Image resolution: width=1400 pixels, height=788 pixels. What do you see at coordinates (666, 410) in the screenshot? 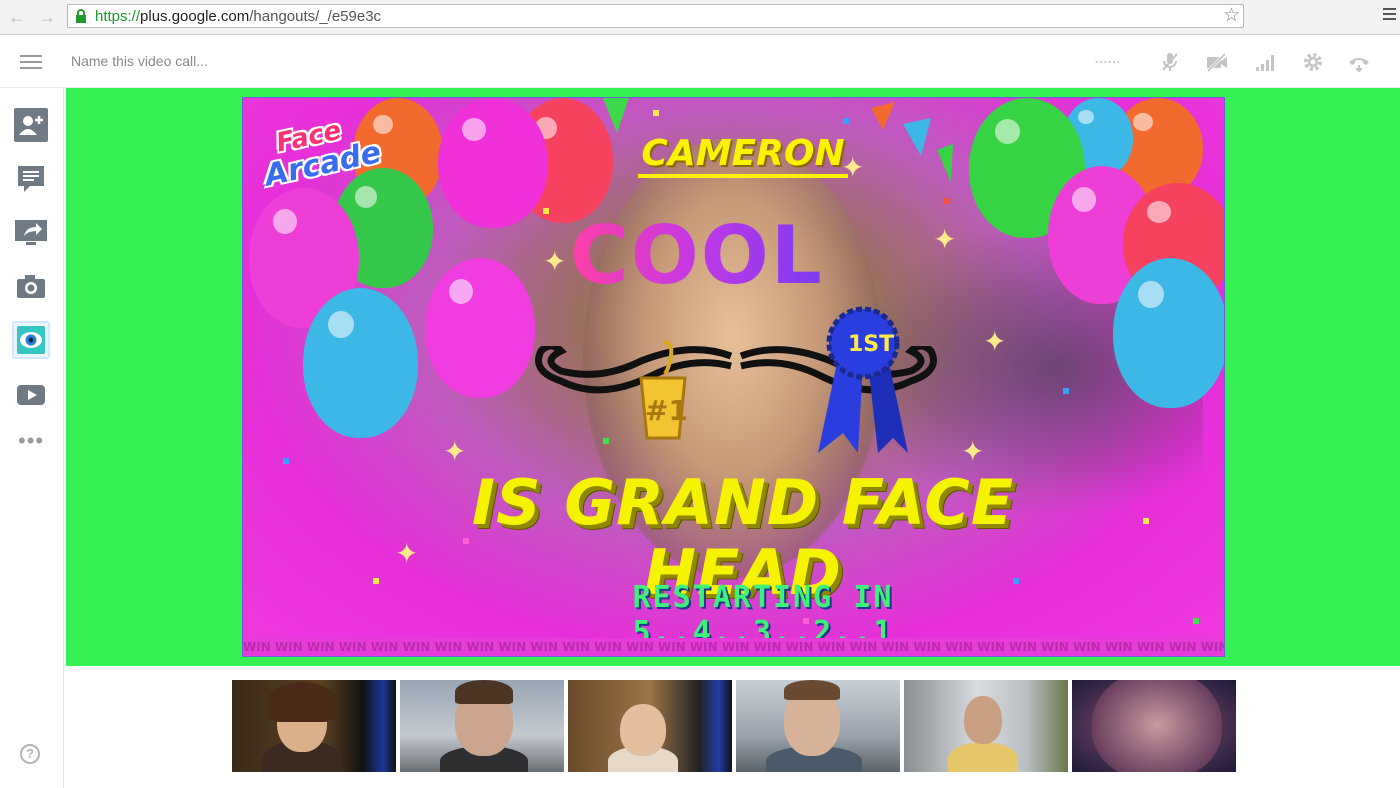
I see `medal-text: #1` at bounding box center [666, 410].